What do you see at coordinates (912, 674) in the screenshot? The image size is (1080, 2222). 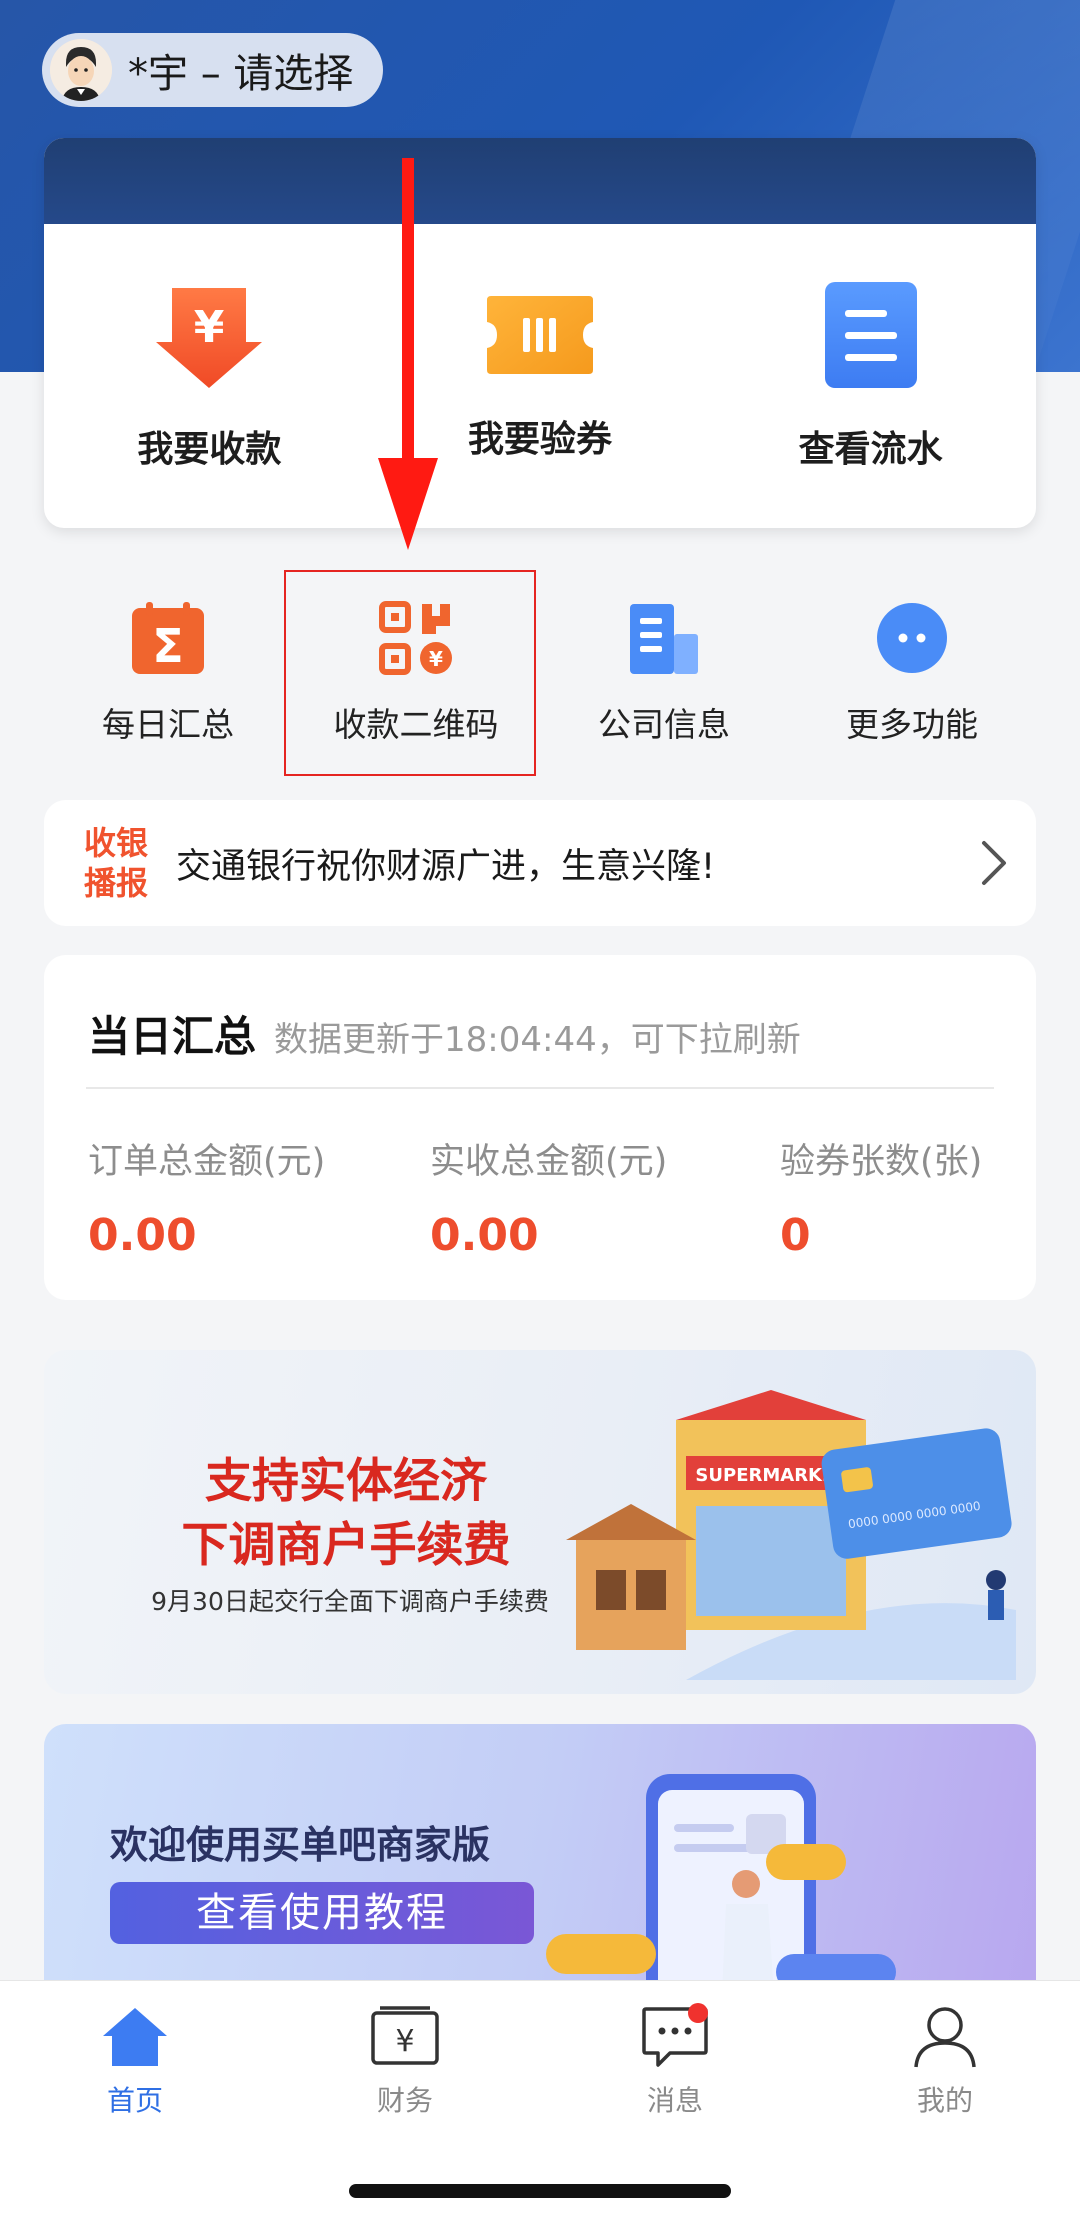 I see `more-functions-button: 更多功能` at bounding box center [912, 674].